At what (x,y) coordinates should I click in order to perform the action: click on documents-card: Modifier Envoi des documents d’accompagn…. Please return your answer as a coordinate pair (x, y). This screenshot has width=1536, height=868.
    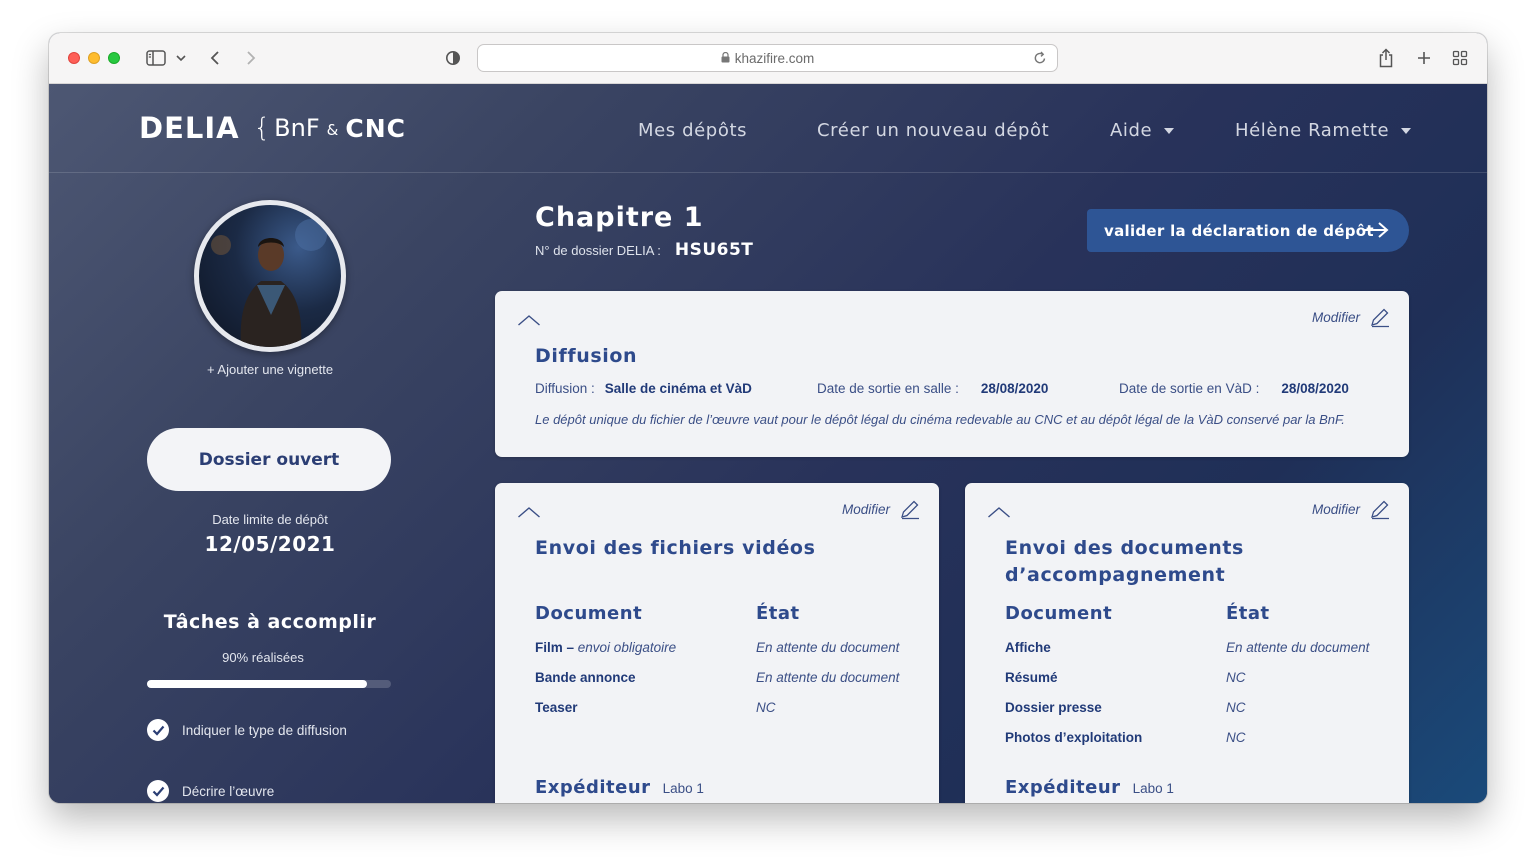
    Looking at the image, I should click on (1187, 643).